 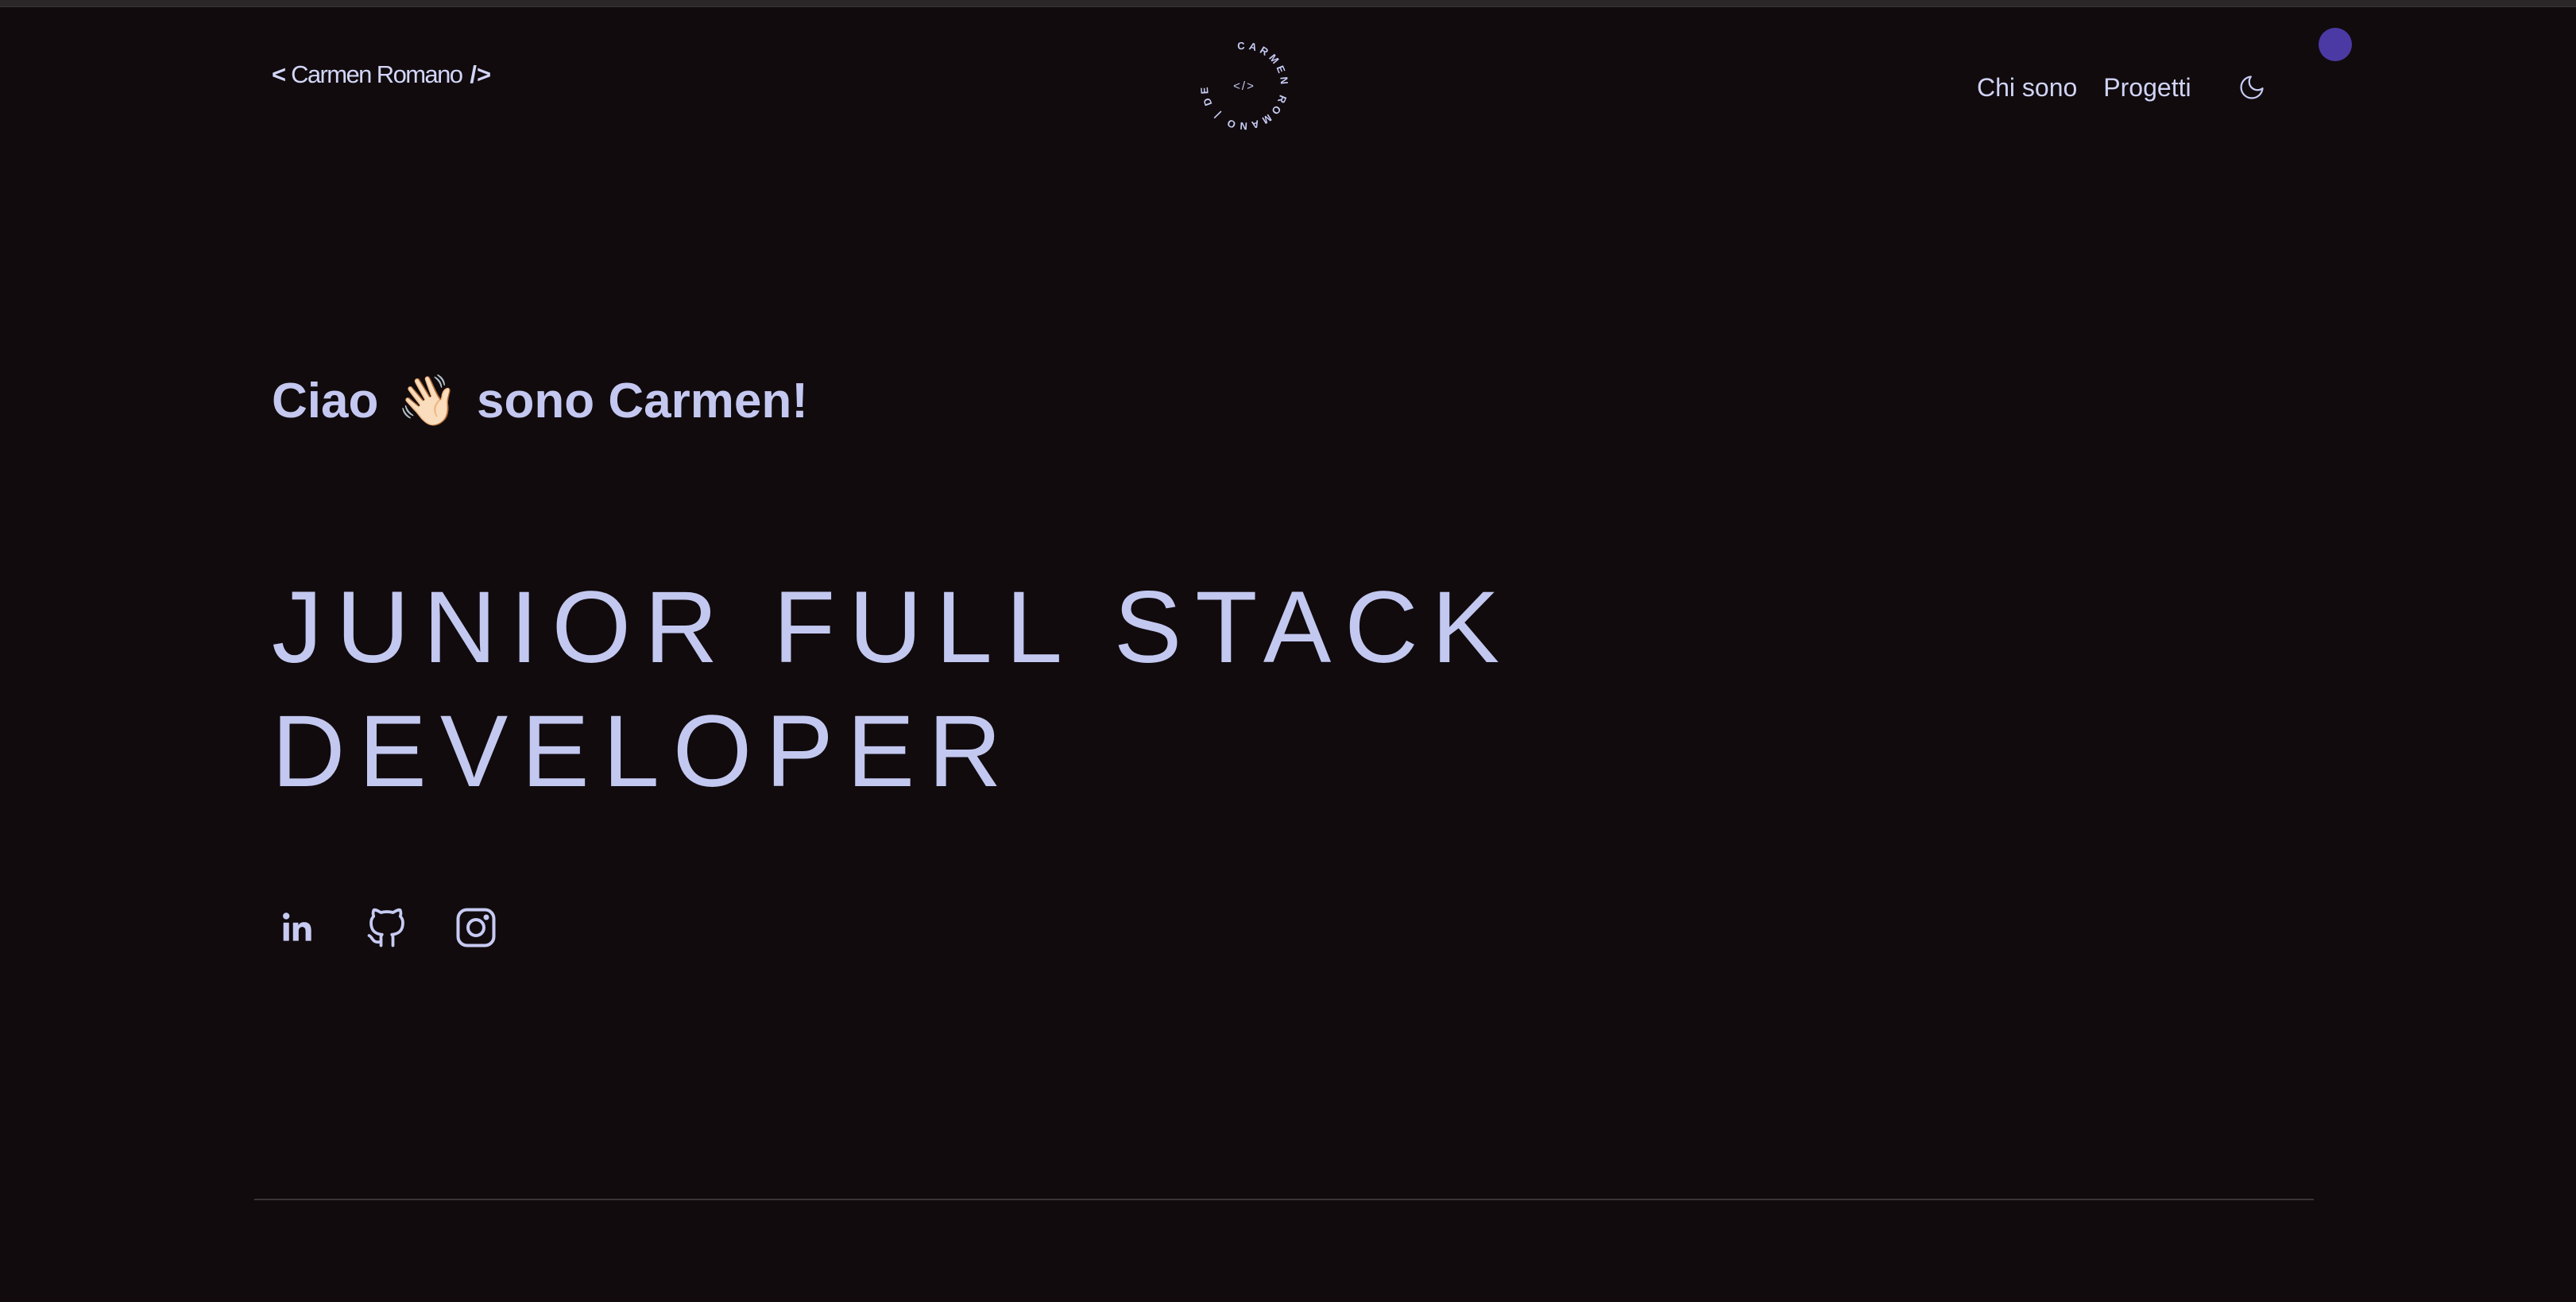 What do you see at coordinates (892, 690) in the screenshot?
I see `hero-title: JUNIOR FULL STACK DEVELOPER` at bounding box center [892, 690].